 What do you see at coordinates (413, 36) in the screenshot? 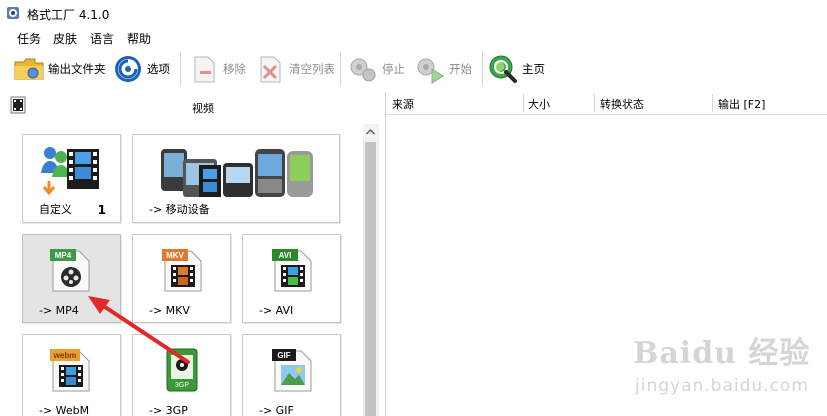
I see `menu-bar: 任务 皮肤 语言 帮助` at bounding box center [413, 36].